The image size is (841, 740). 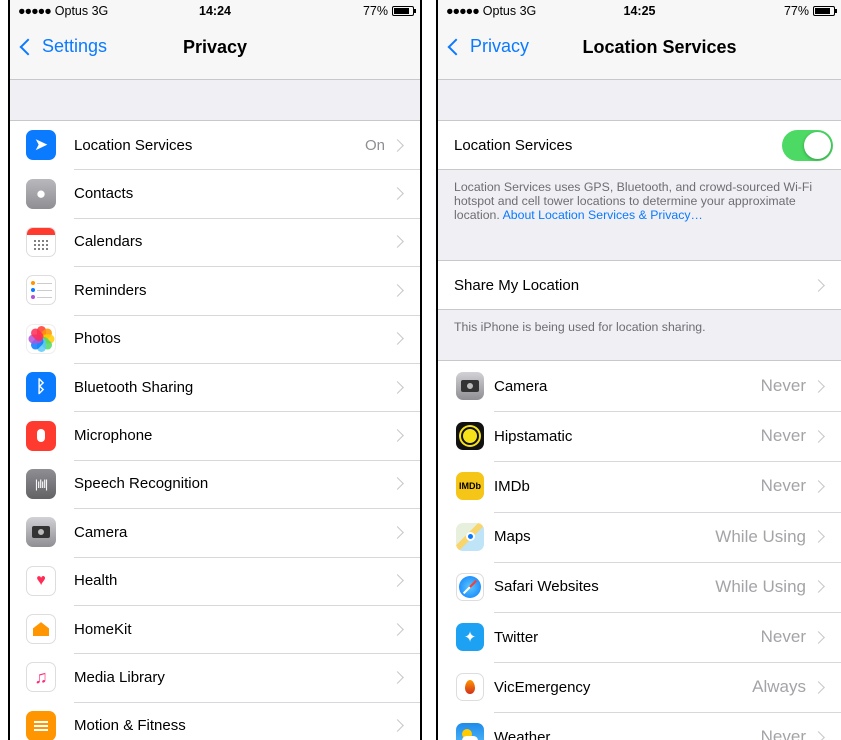 What do you see at coordinates (215, 290) in the screenshot?
I see `row-reminders: Reminders` at bounding box center [215, 290].